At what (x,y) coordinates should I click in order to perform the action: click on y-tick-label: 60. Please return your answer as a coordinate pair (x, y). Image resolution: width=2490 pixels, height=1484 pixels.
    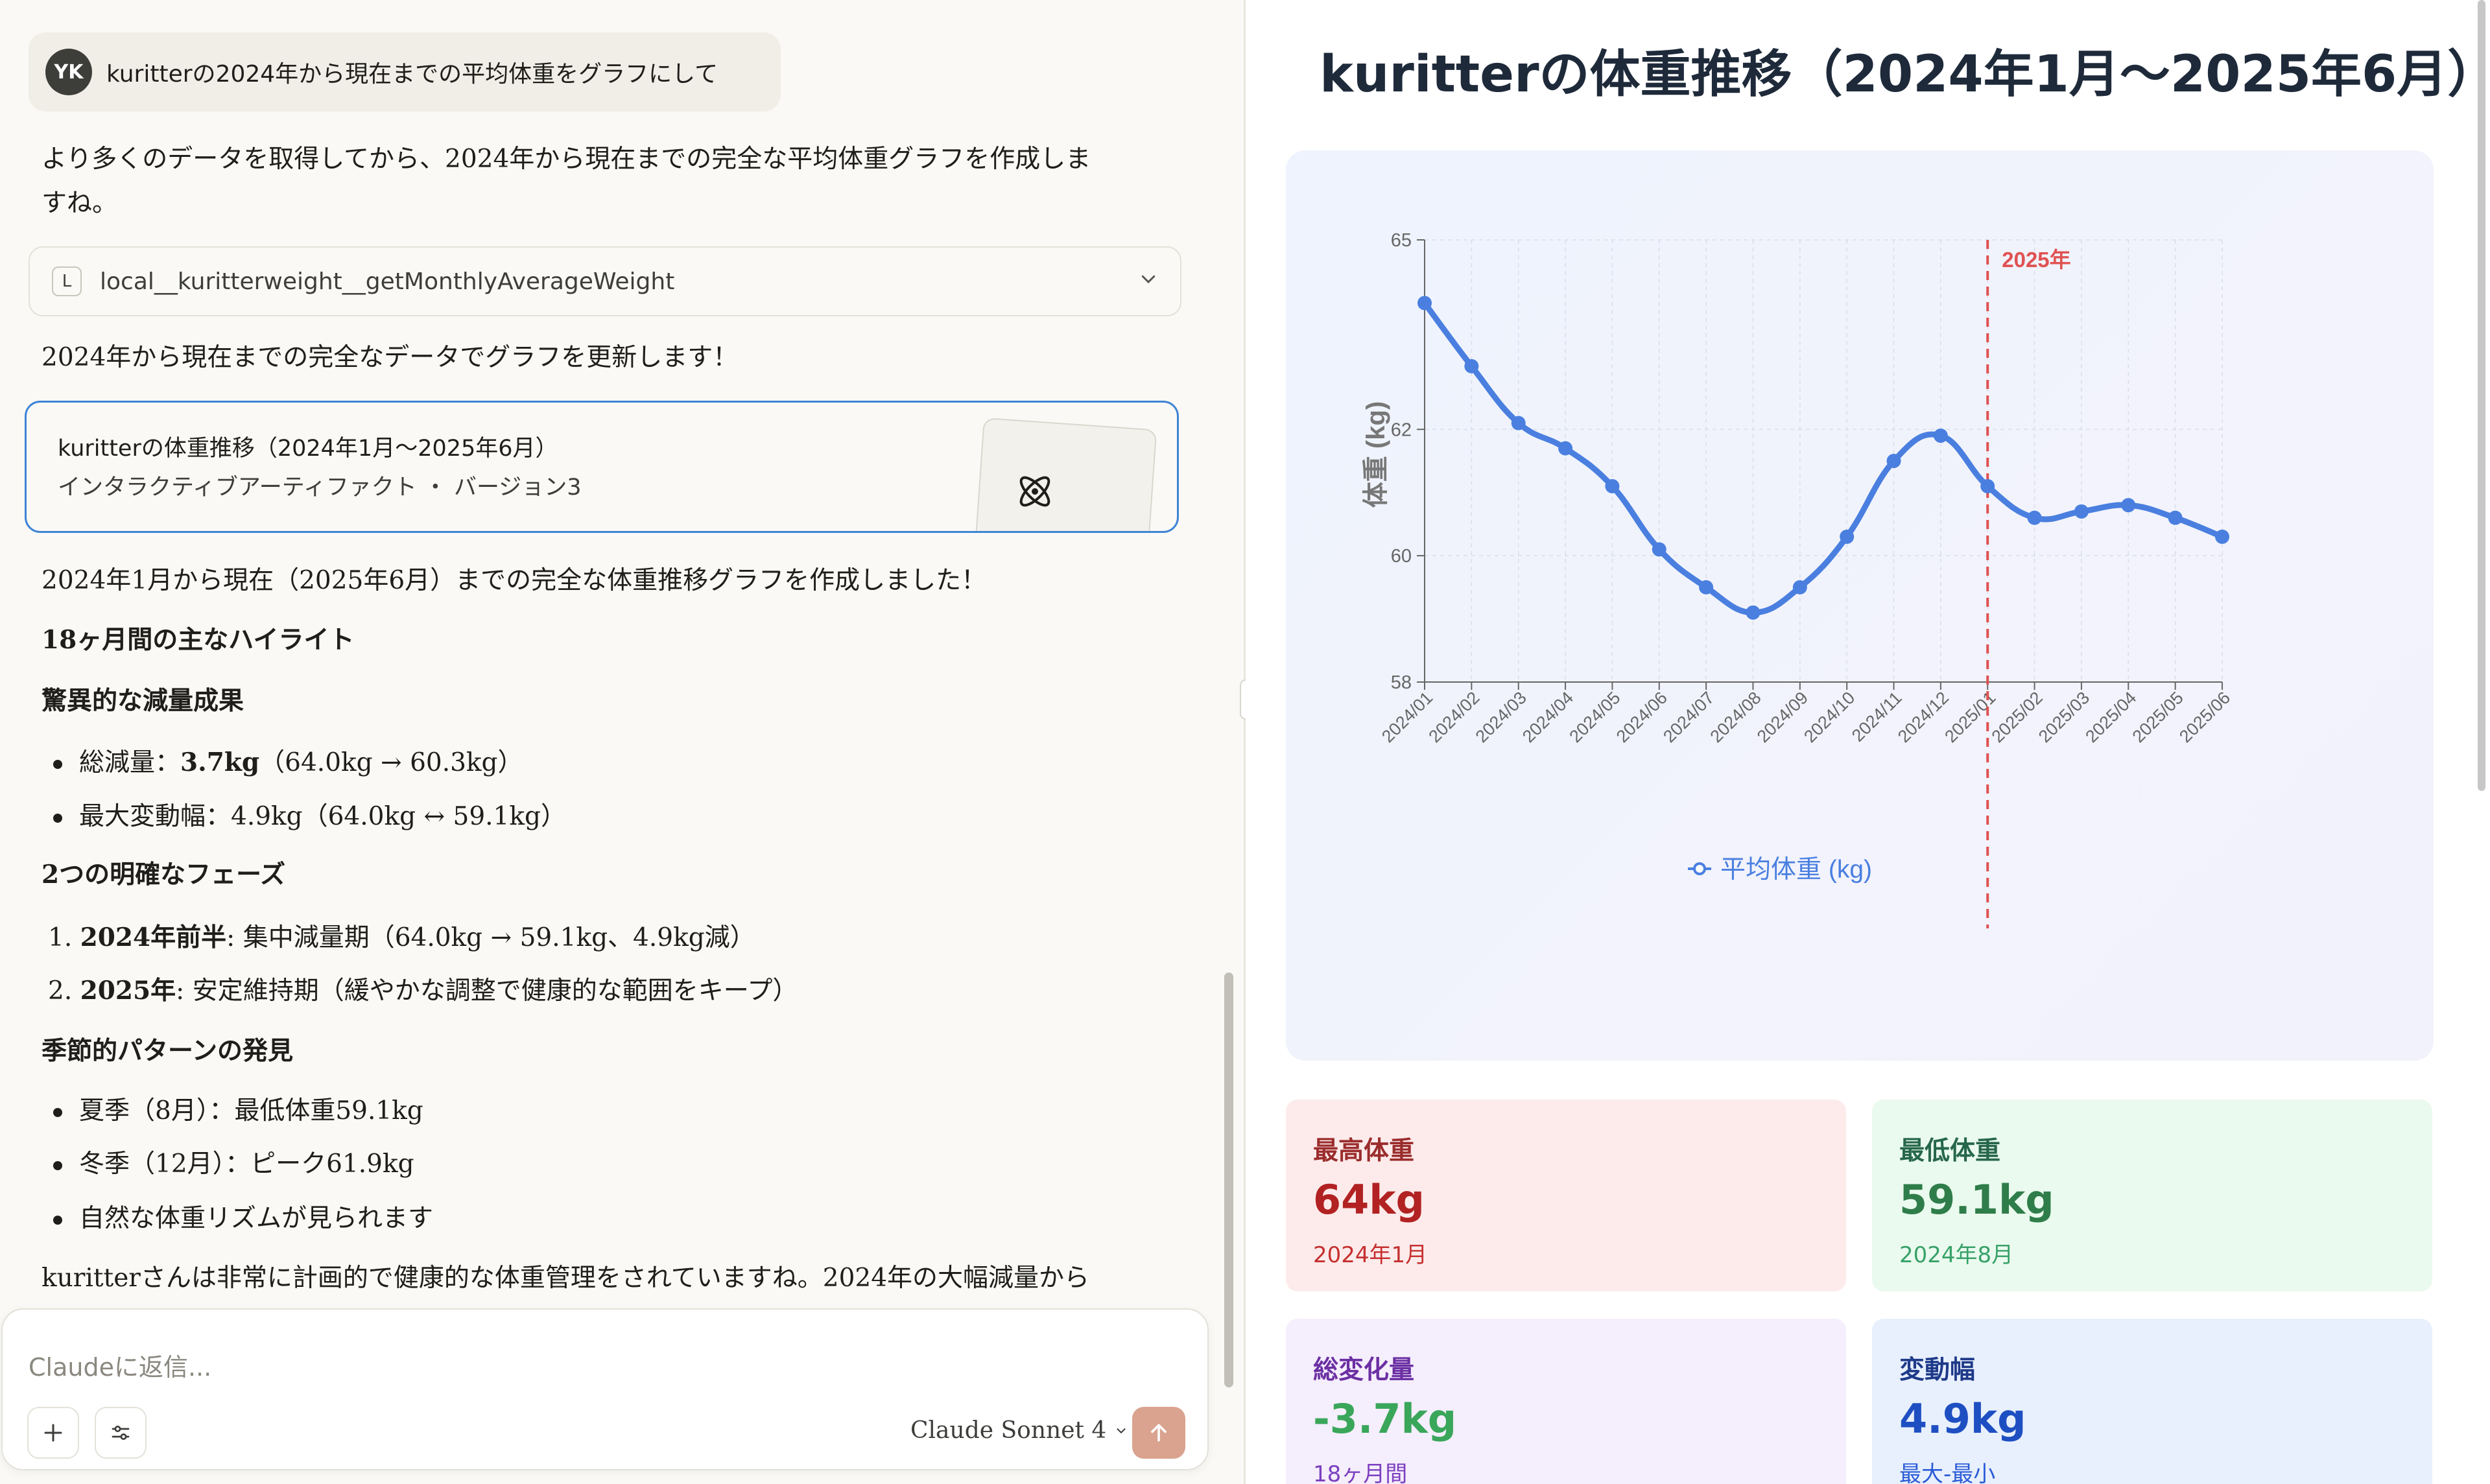
    Looking at the image, I should click on (1401, 556).